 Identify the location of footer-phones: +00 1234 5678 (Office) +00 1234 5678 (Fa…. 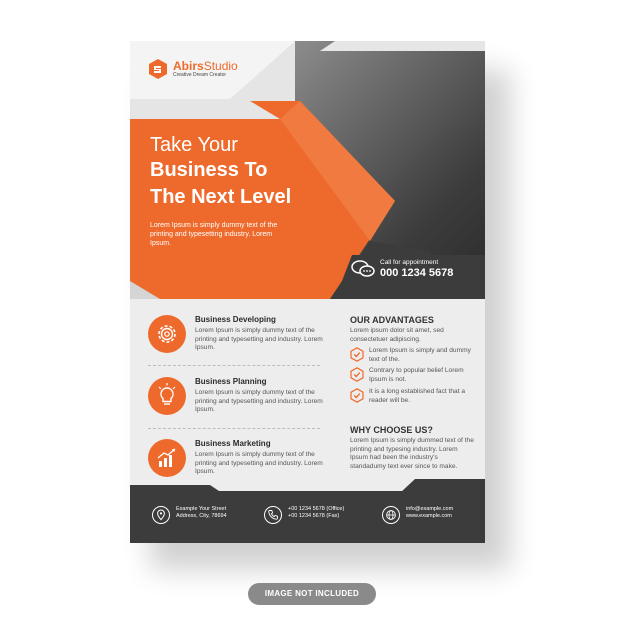
(304, 515).